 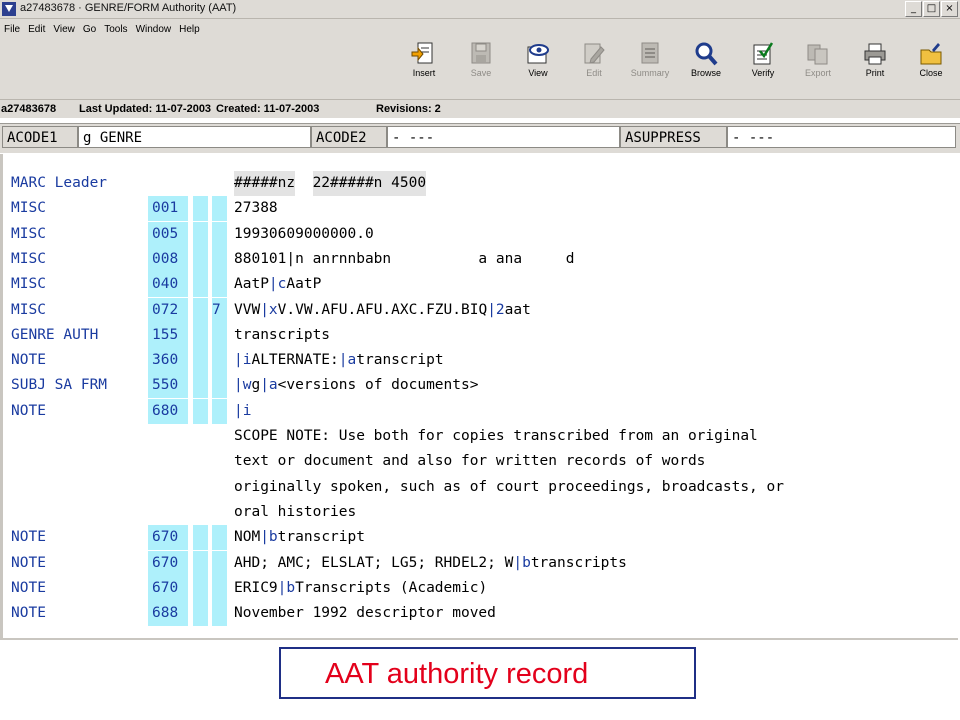 I want to click on field-data: oral histories, so click(x=295, y=512).